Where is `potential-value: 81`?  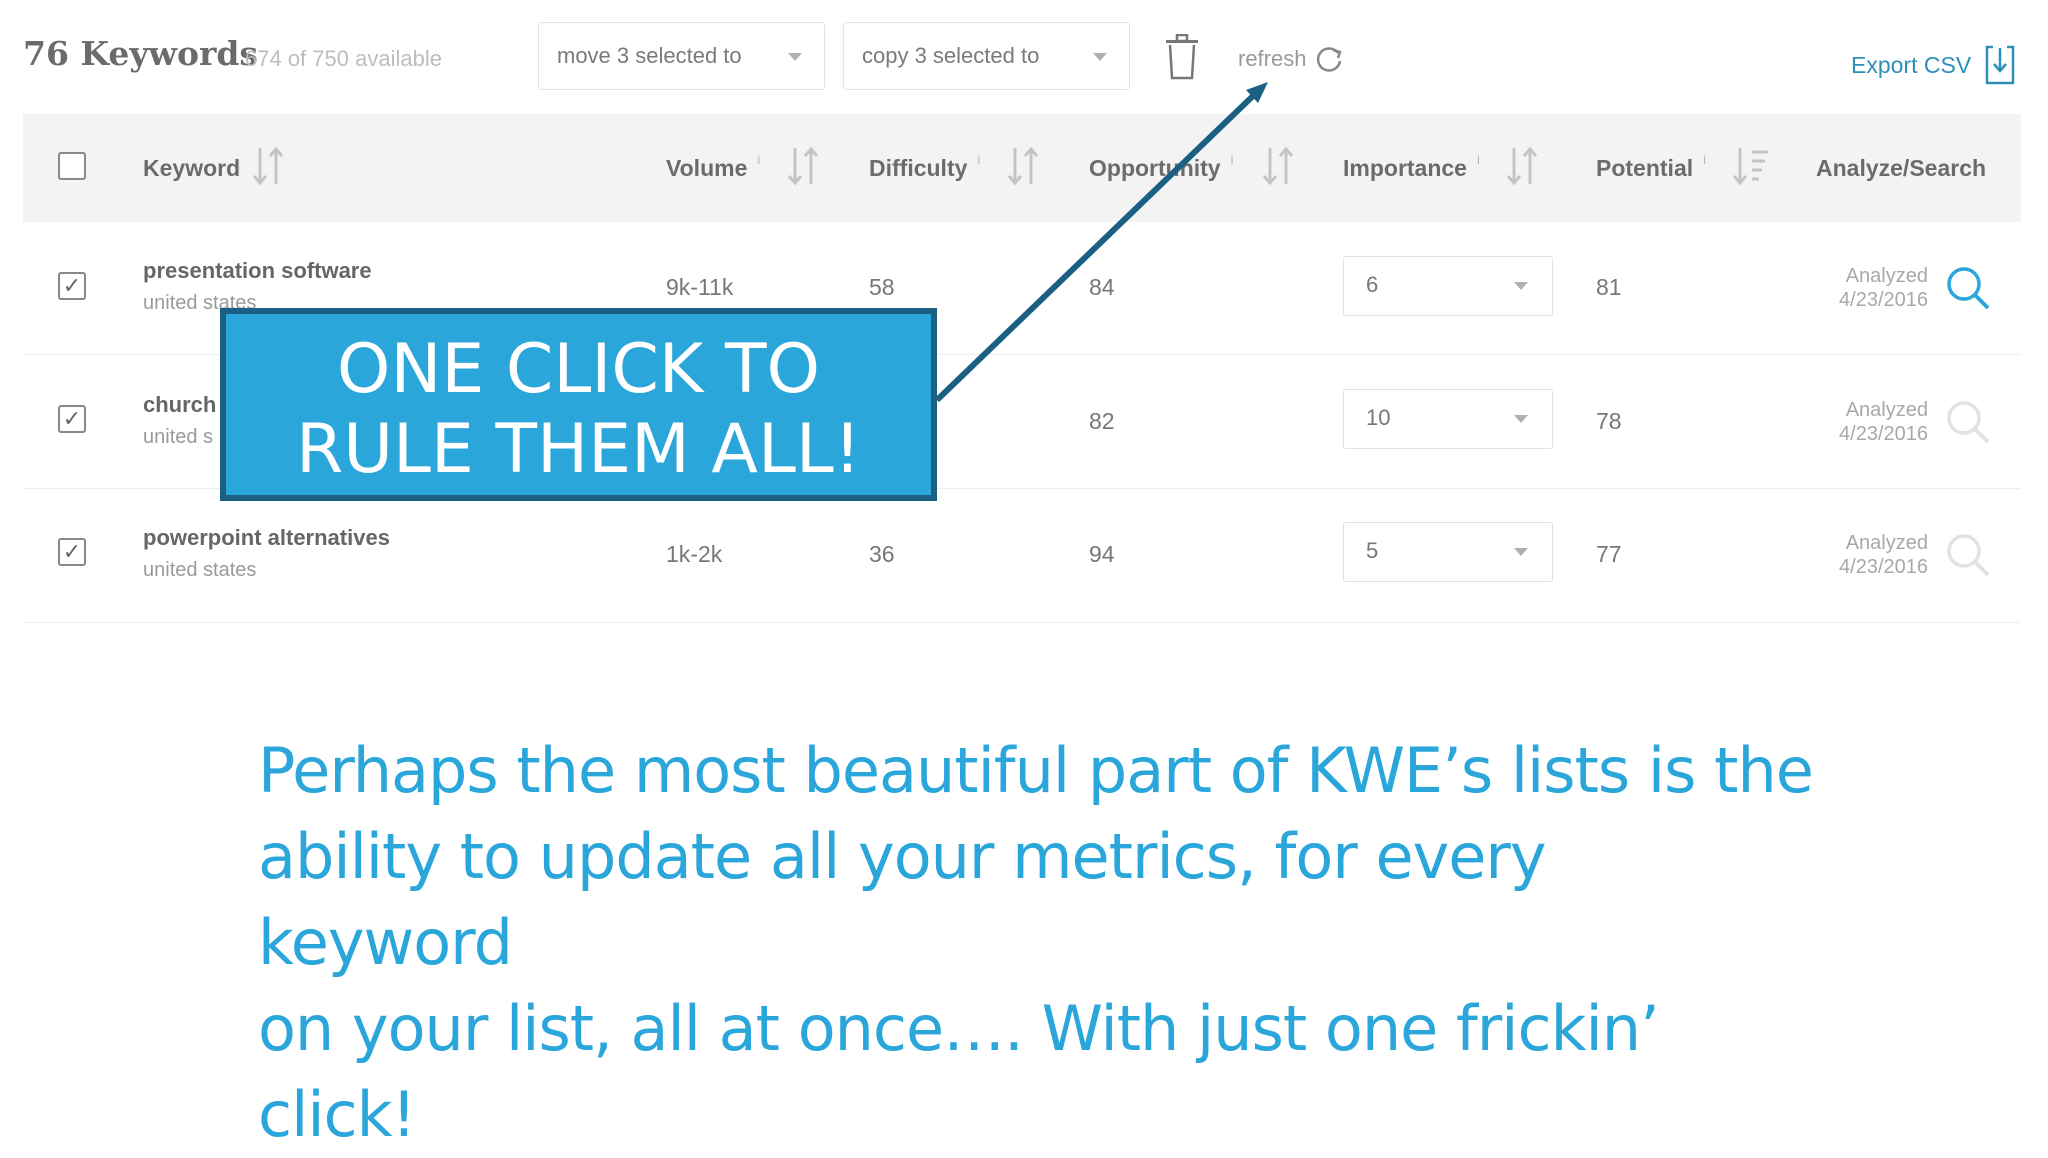
potential-value: 81 is located at coordinates (1609, 287).